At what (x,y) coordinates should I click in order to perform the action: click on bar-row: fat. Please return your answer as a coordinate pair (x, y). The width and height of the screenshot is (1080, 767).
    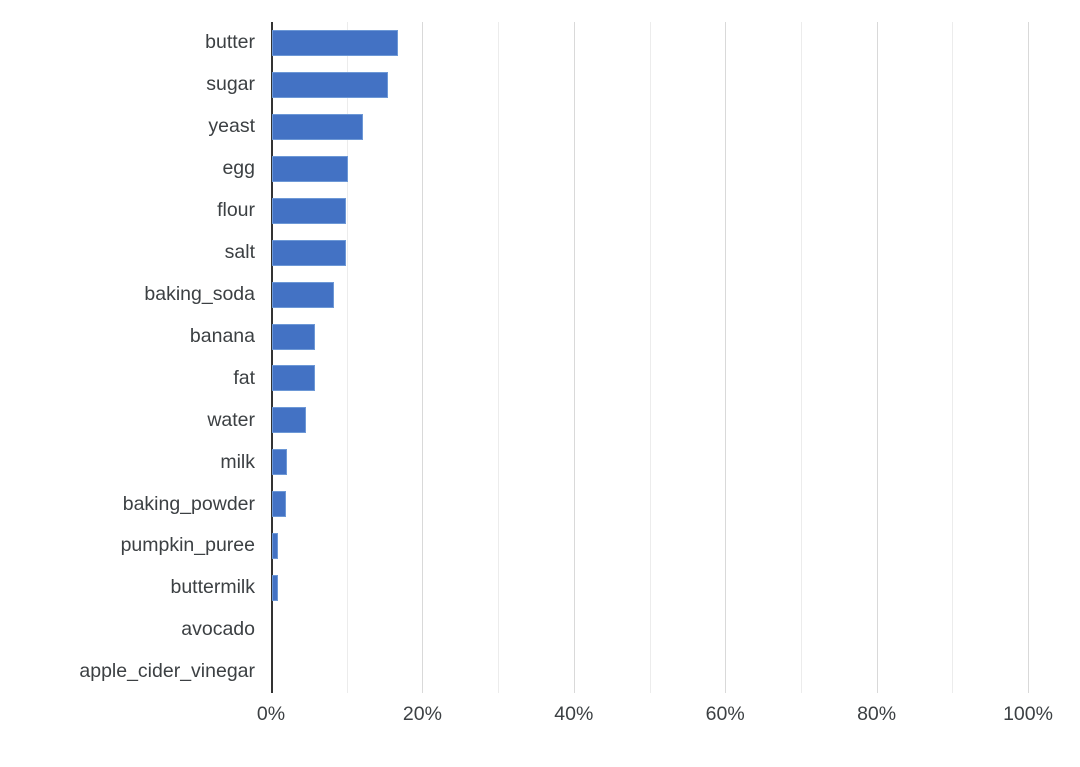
    Looking at the image, I should click on (540, 379).